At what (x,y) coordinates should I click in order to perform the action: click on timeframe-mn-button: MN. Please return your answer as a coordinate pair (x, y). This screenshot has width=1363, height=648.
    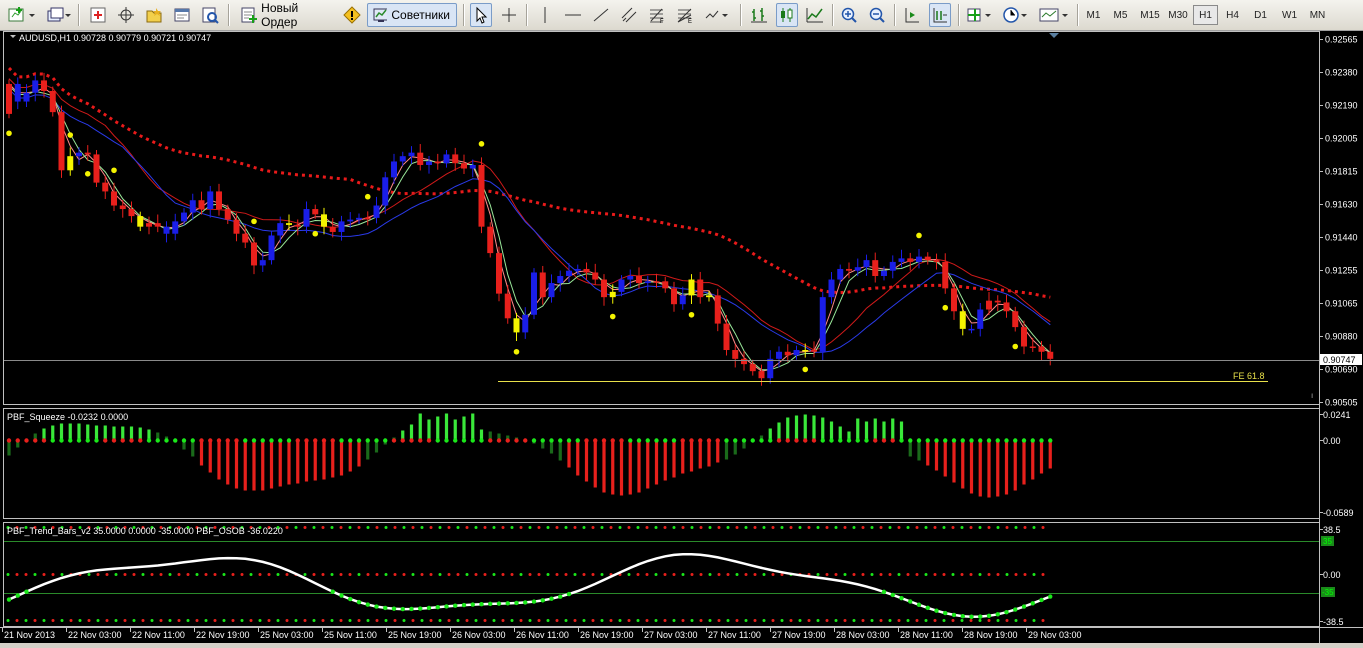
    Looking at the image, I should click on (1317, 15).